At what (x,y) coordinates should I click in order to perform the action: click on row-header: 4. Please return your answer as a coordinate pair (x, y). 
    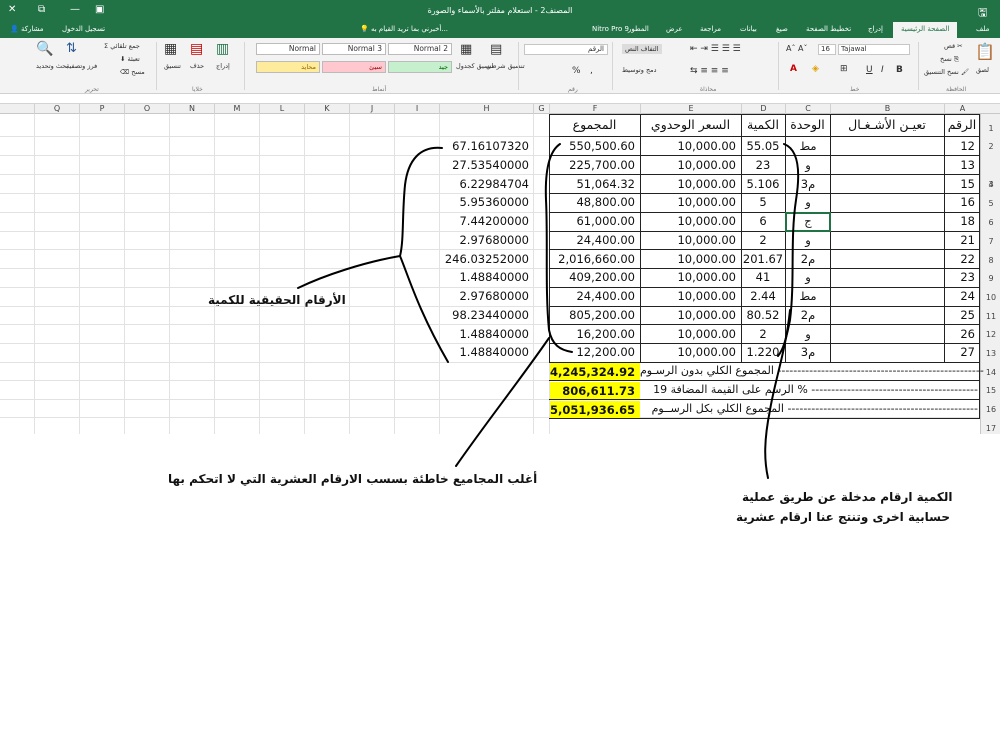
    Looking at the image, I should click on (990, 184).